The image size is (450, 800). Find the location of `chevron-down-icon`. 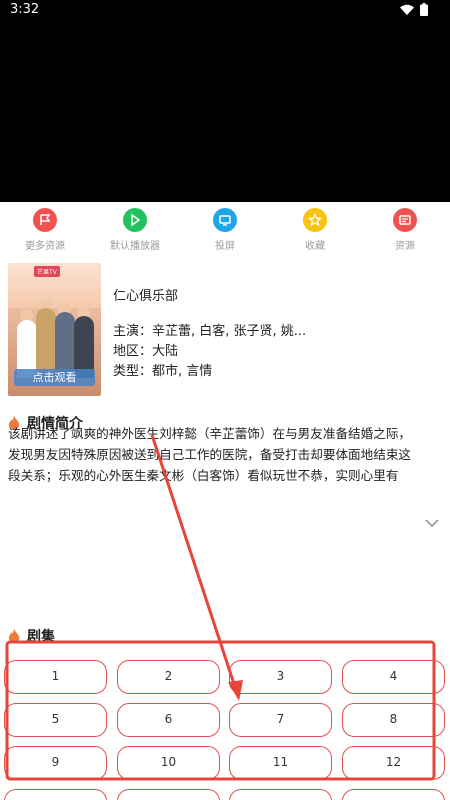

chevron-down-icon is located at coordinates (432, 523).